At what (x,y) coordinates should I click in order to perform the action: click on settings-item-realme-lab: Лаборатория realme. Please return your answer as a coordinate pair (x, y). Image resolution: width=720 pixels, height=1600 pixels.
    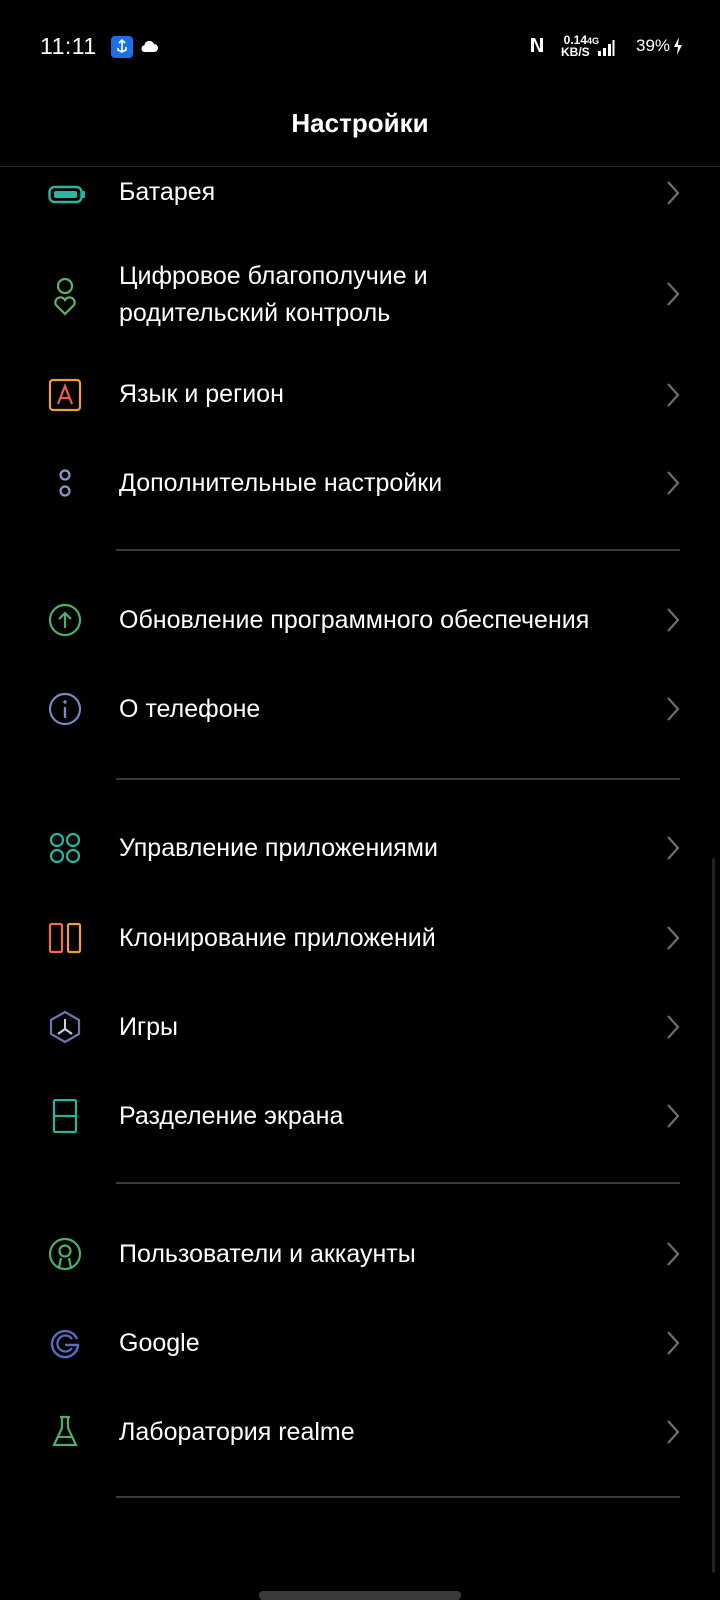
    Looking at the image, I should click on (360, 1434).